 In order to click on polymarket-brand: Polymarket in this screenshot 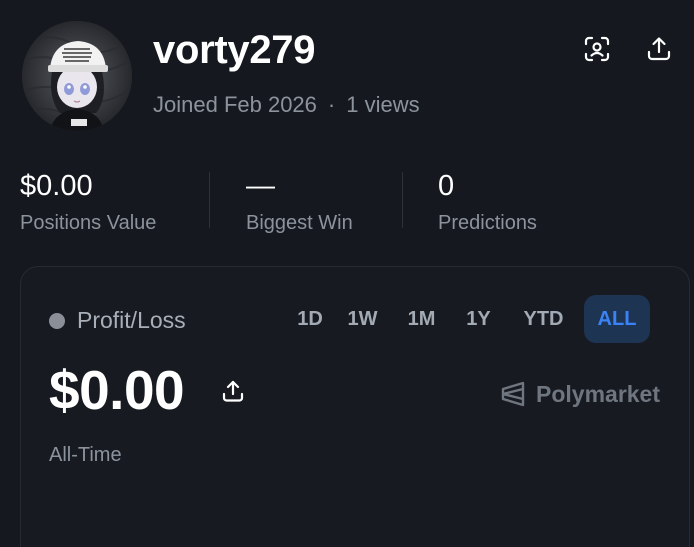, I will do `click(580, 394)`.